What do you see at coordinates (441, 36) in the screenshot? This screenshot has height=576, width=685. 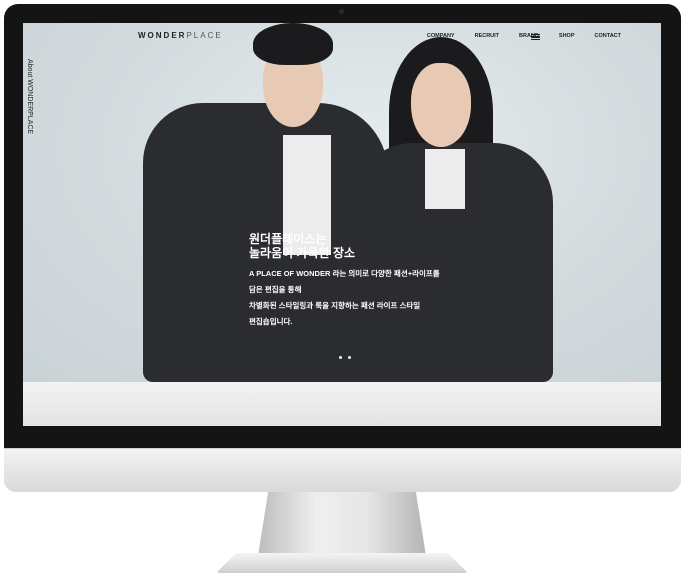 I see `nav-item-company: COMPANY` at bounding box center [441, 36].